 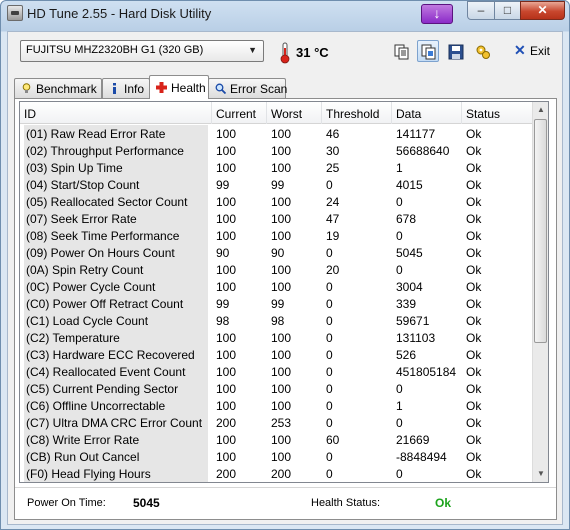 I want to click on cell-worst: 98, so click(x=278, y=321).